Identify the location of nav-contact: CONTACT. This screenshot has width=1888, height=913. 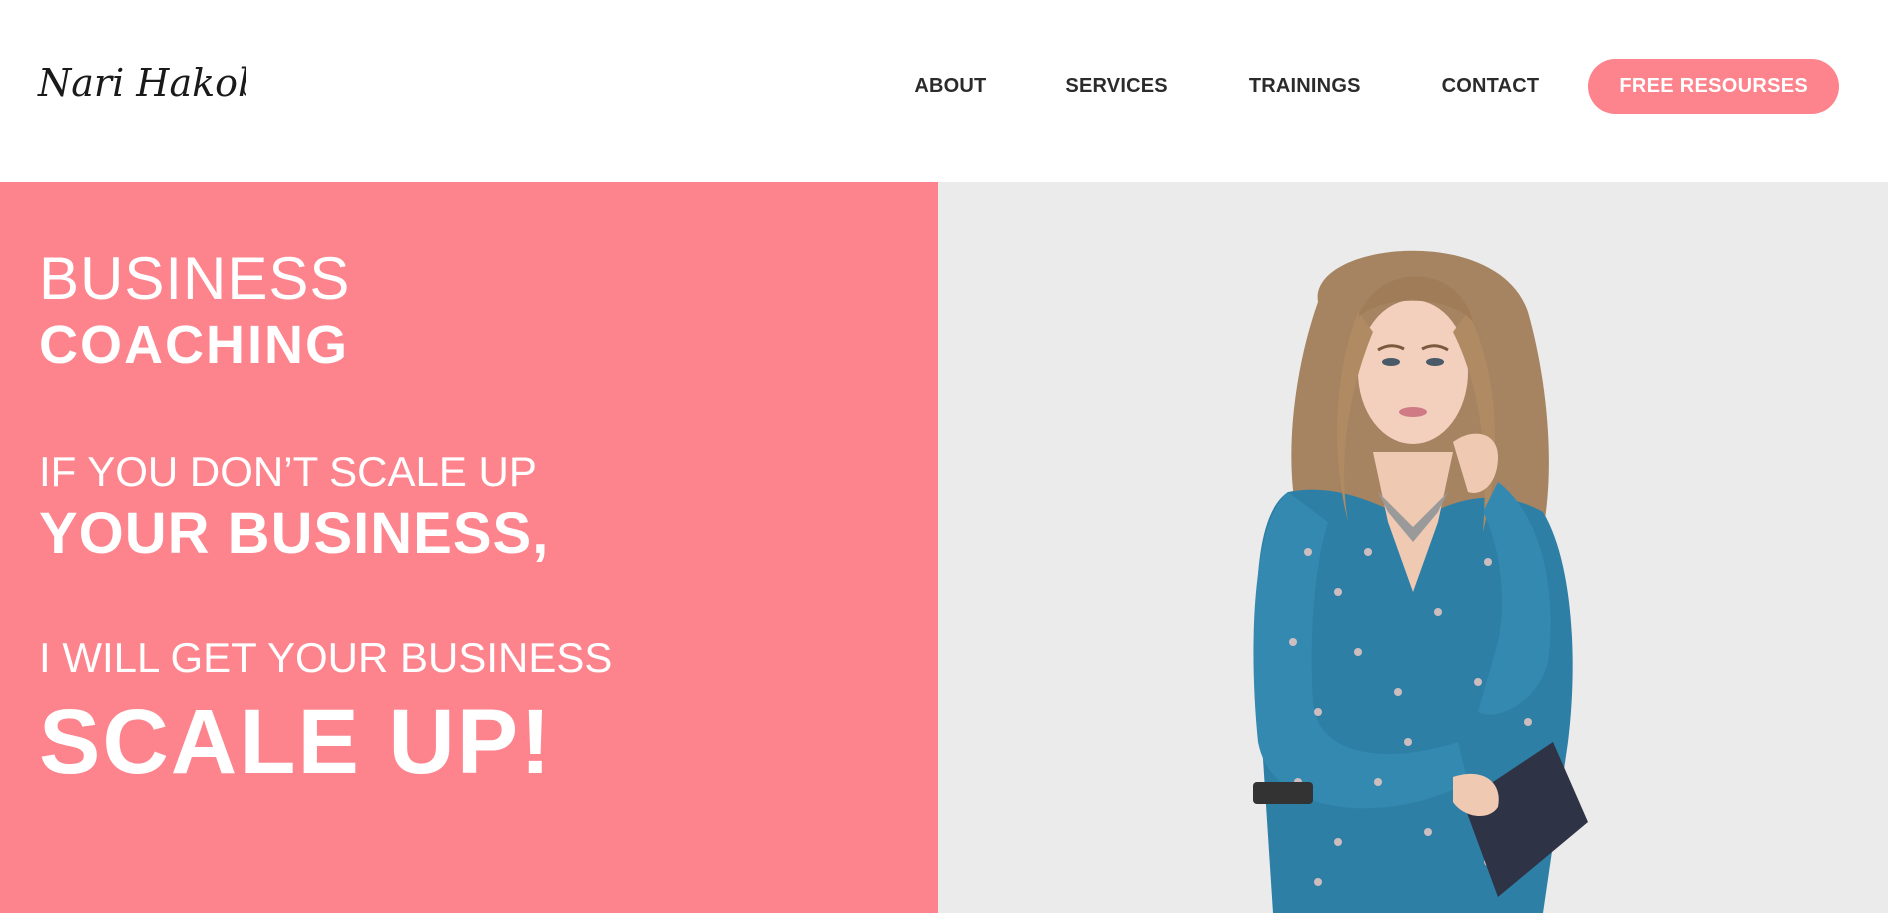
(1491, 86).